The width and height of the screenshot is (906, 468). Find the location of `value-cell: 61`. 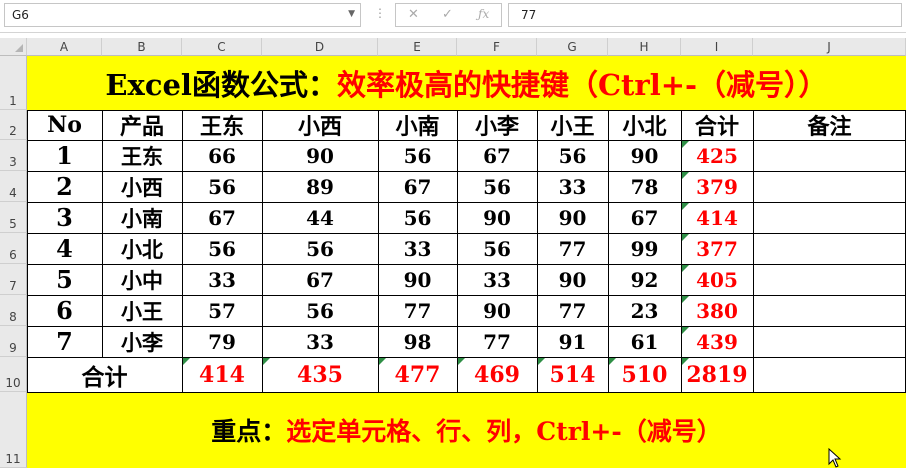

value-cell: 61 is located at coordinates (644, 341).